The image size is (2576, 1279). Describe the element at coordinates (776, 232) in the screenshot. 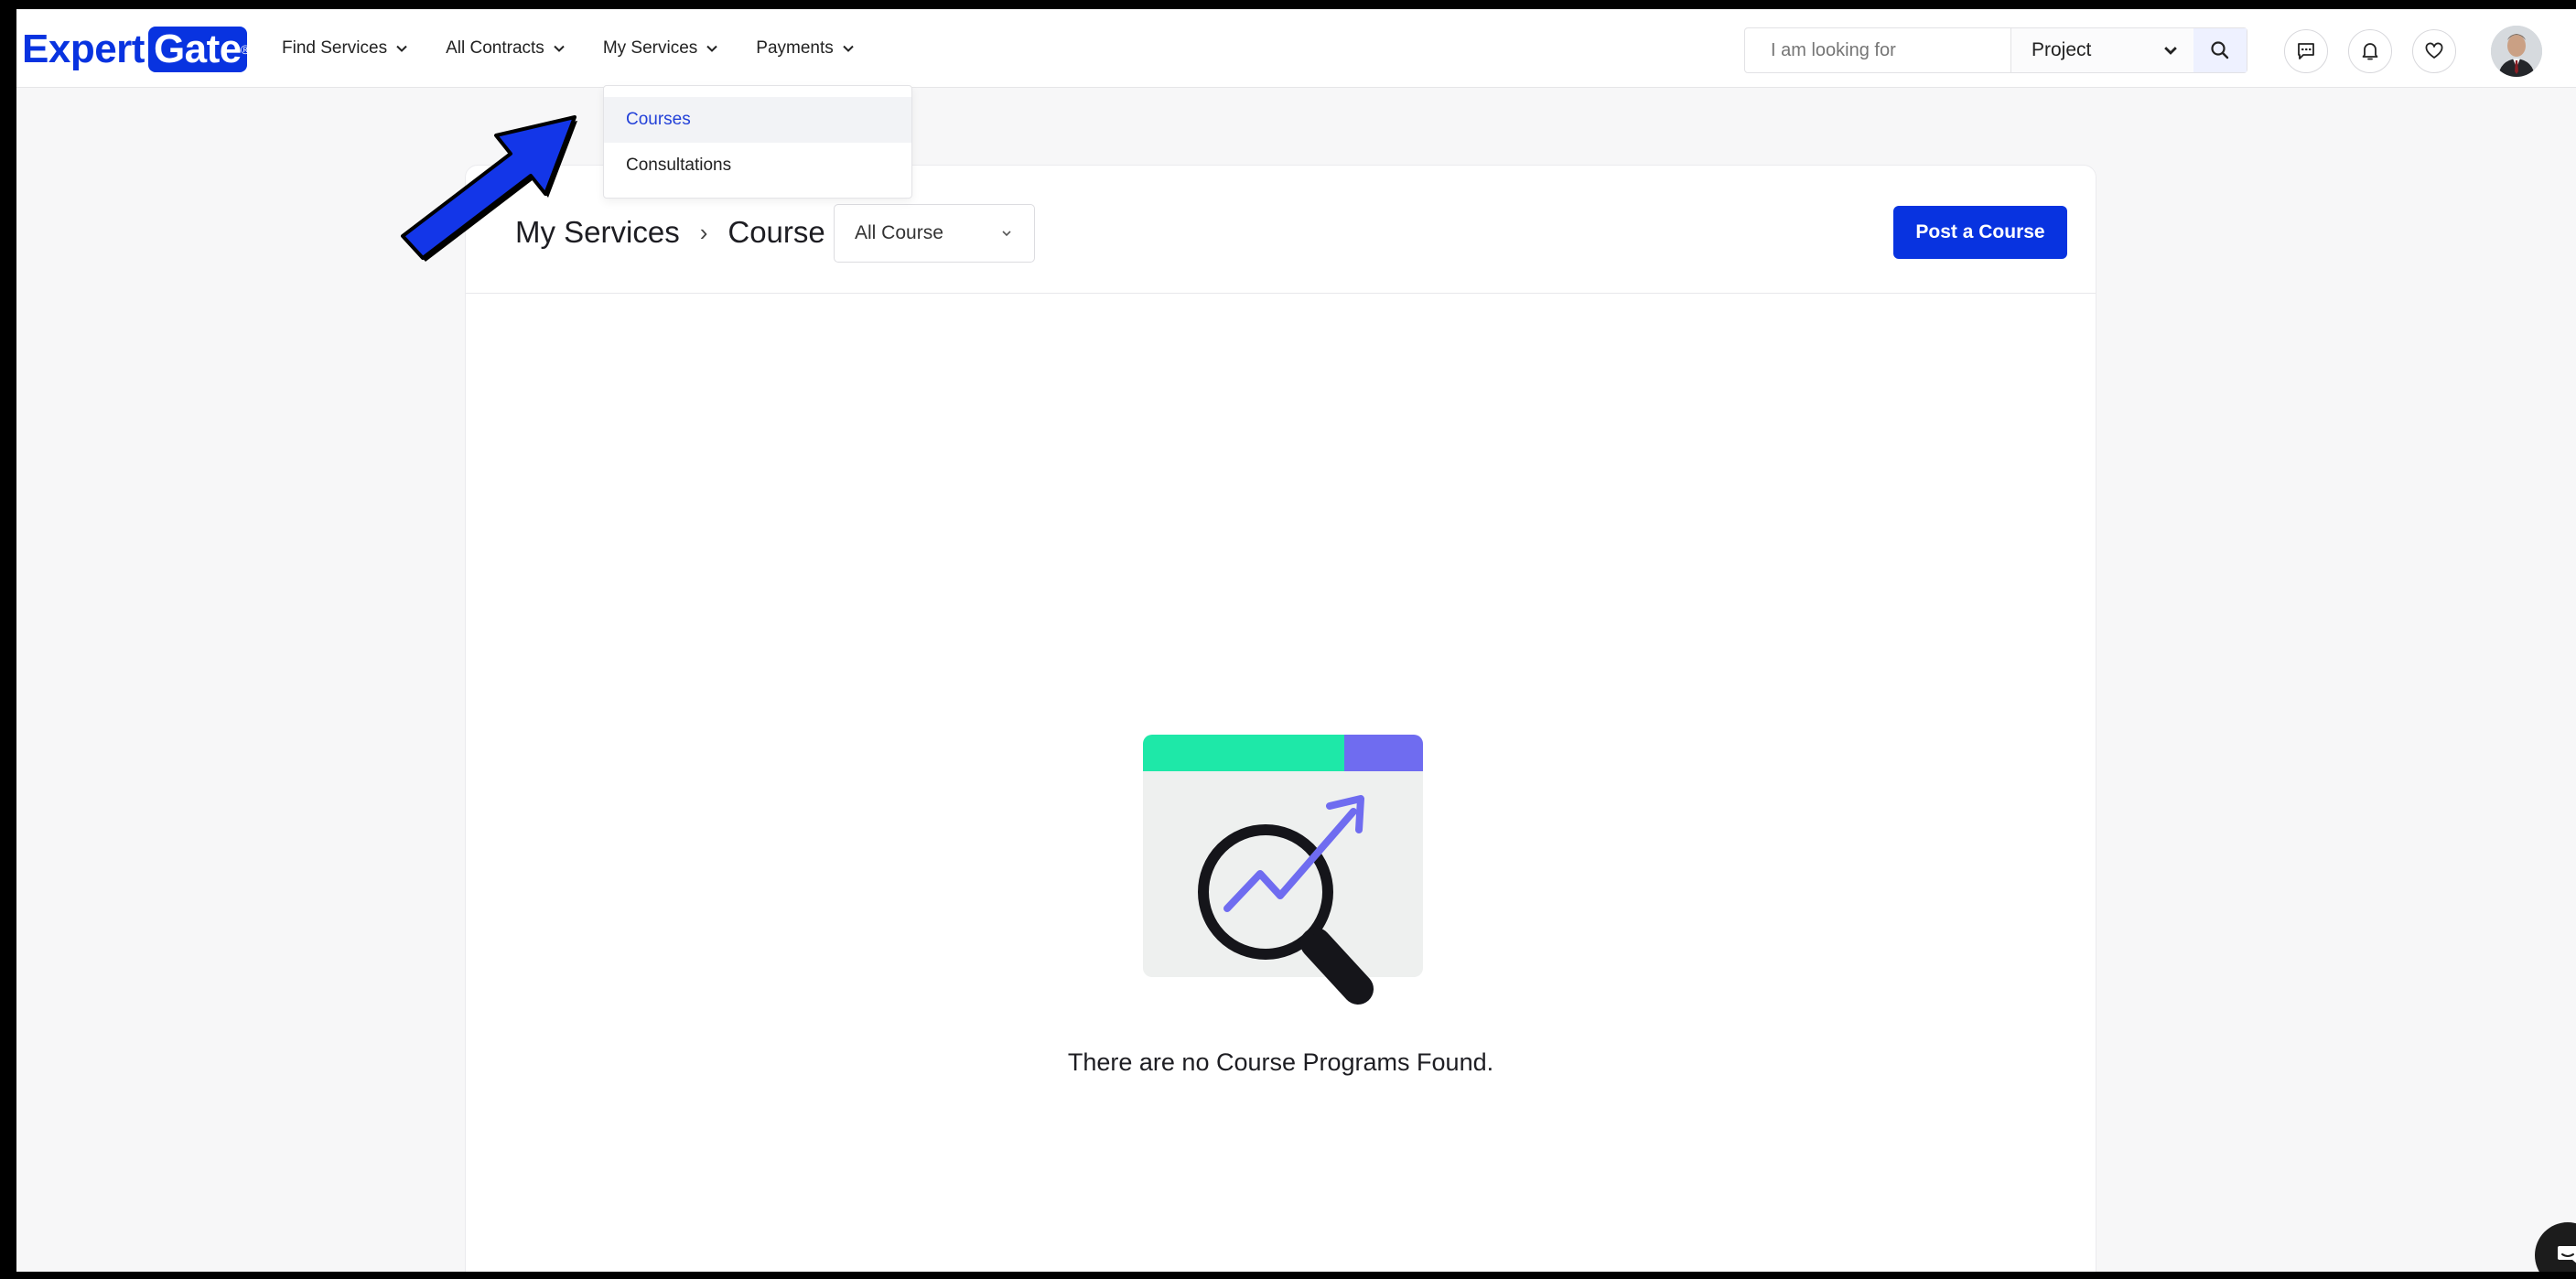

I see `breadcrumb-page: Course` at that location.